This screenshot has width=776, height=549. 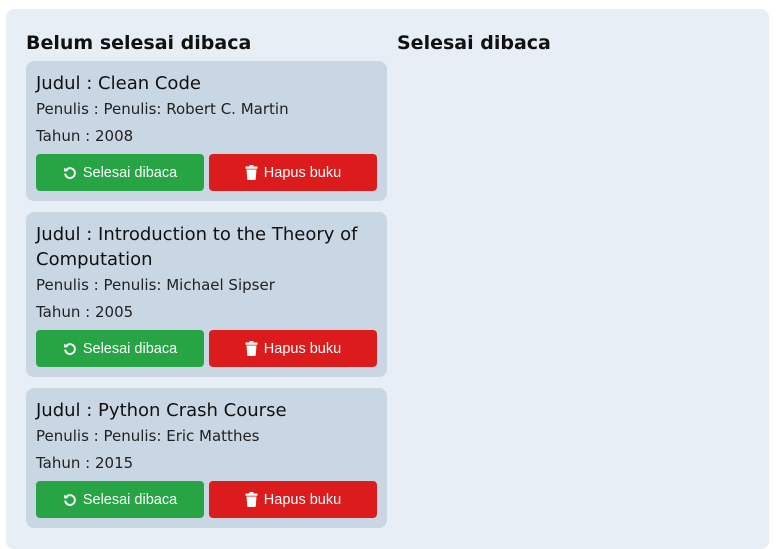 What do you see at coordinates (161, 410) in the screenshot?
I see `book-title: Judul : Python Crash Course` at bounding box center [161, 410].